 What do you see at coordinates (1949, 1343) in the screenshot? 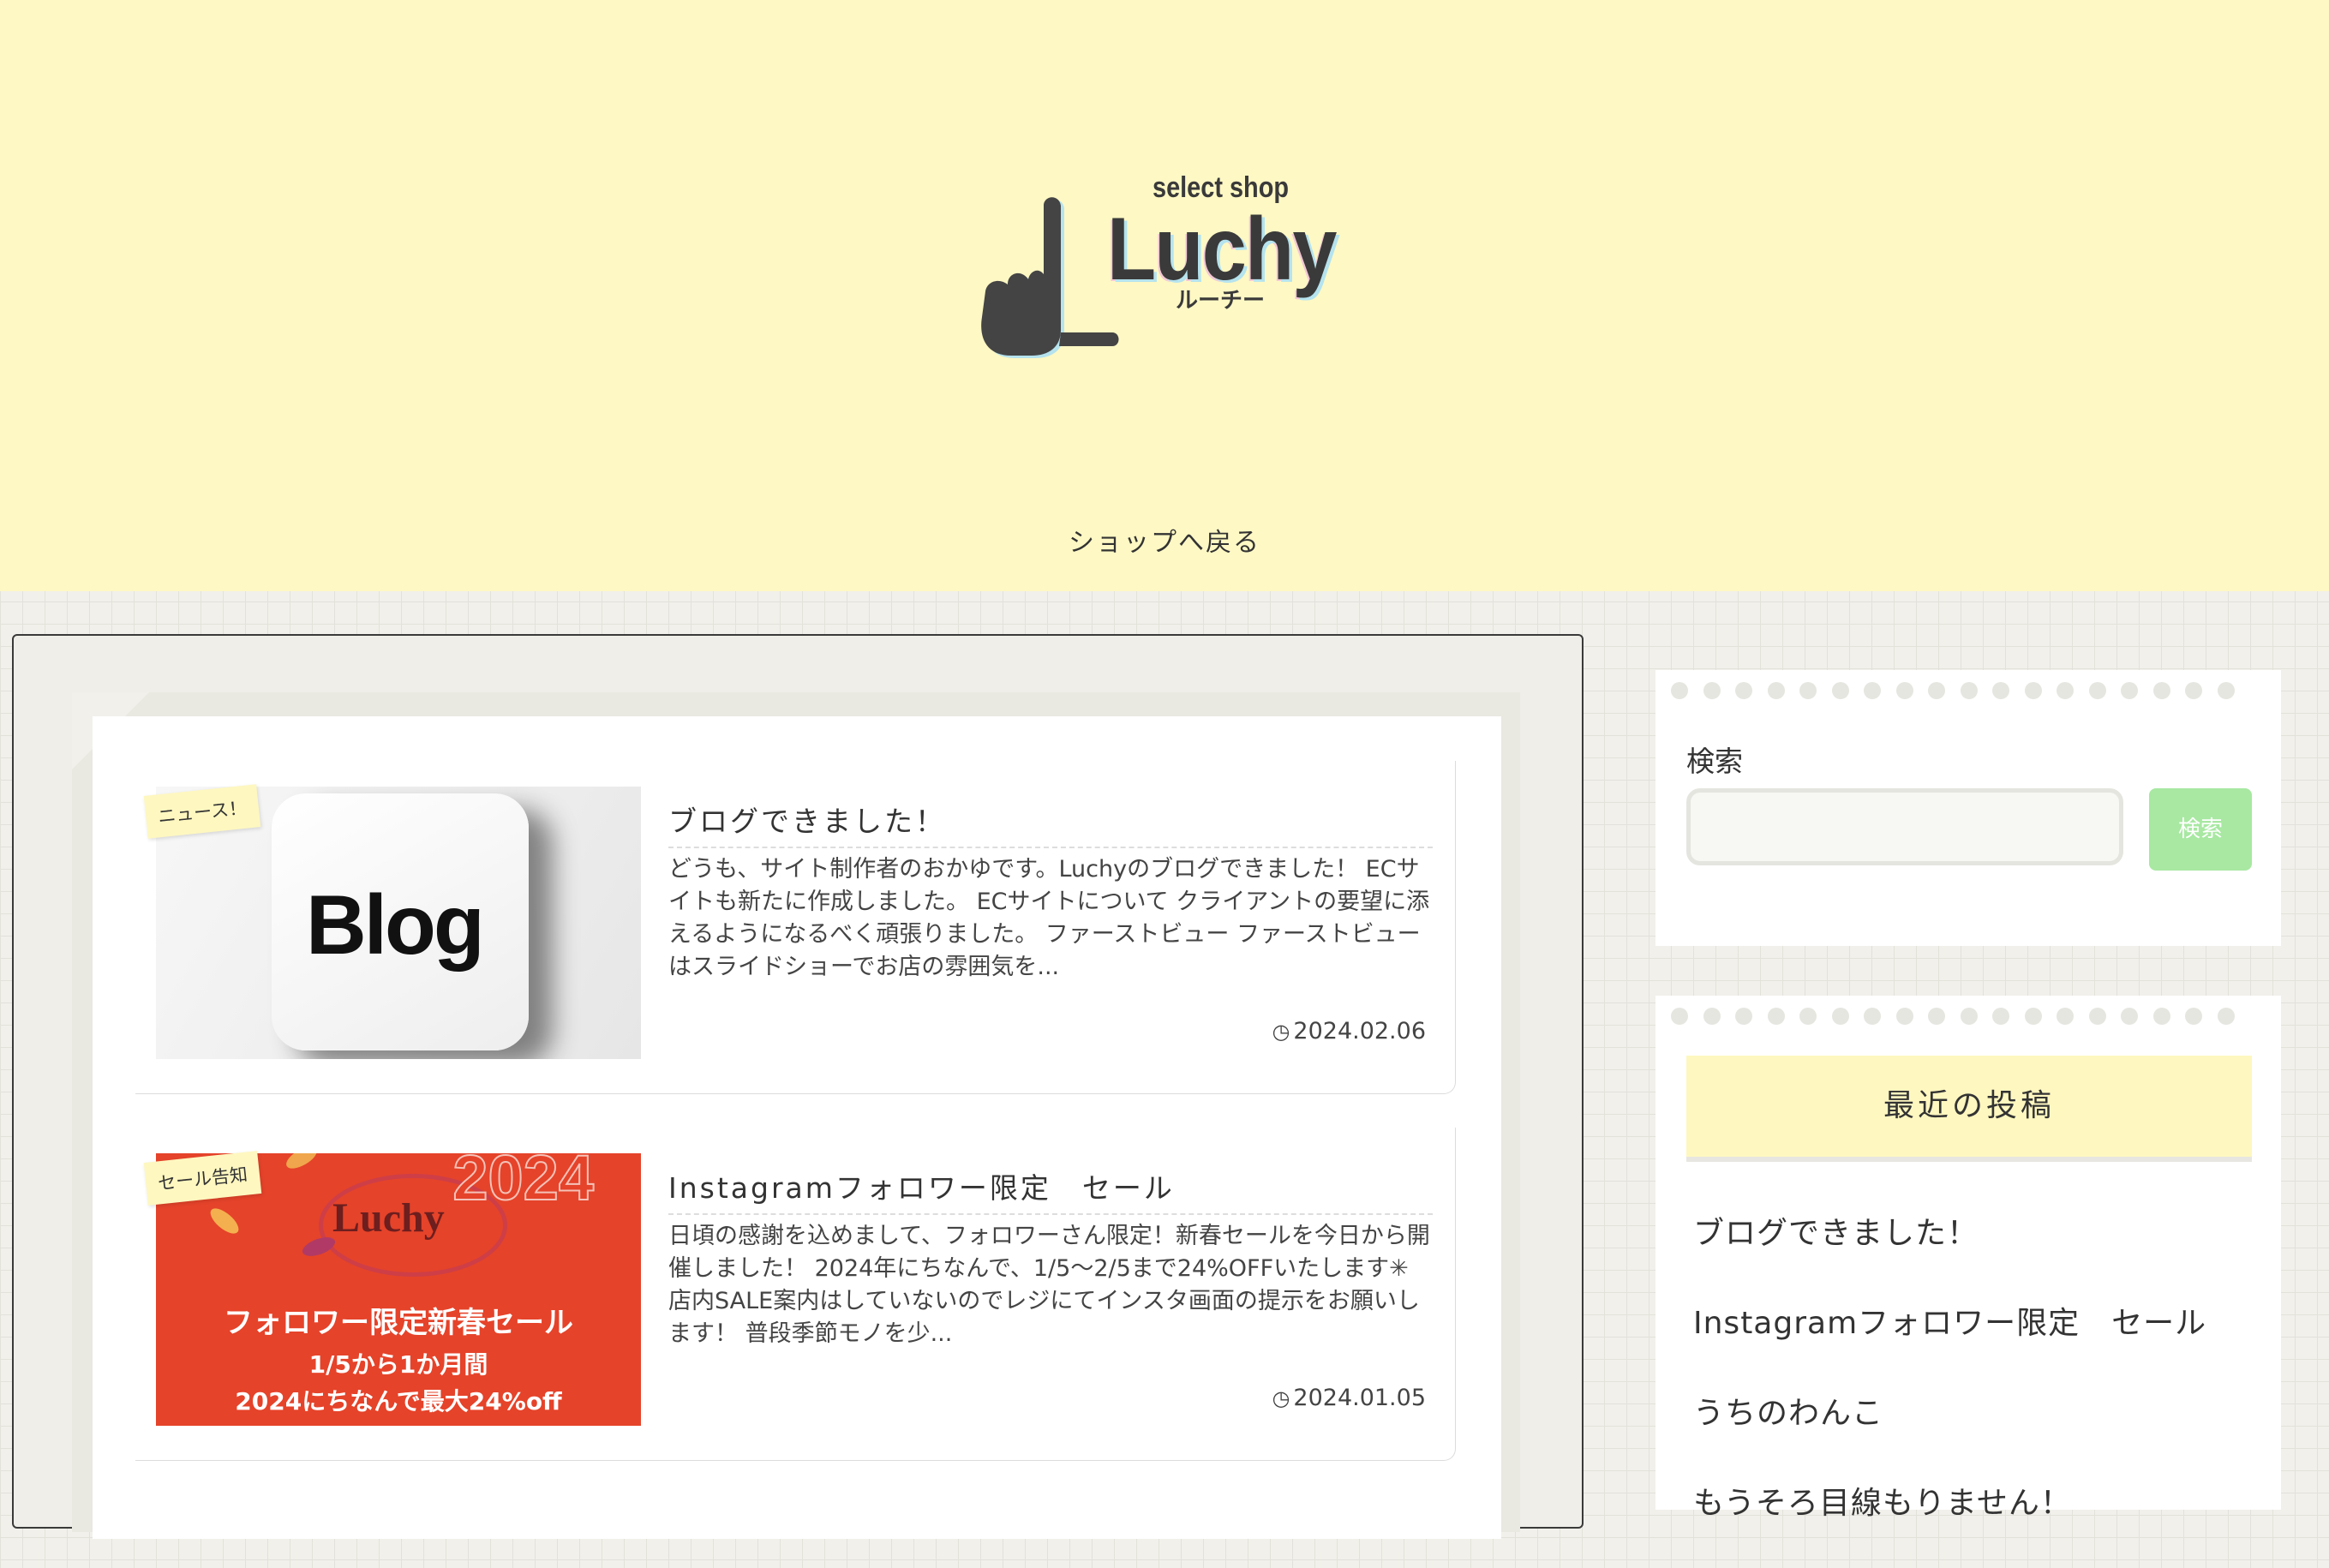
I see `recent-post-link: Instagramフォロワー限定 セール` at bounding box center [1949, 1343].